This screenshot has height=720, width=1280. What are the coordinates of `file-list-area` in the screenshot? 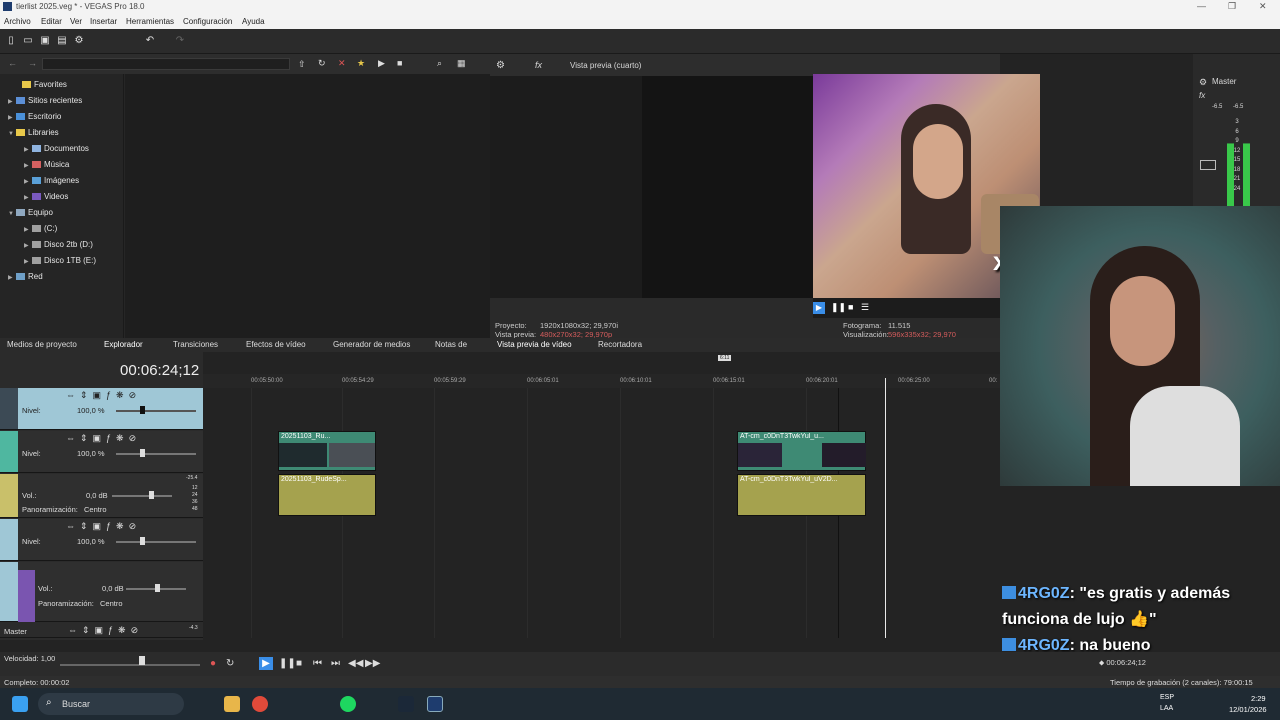 It's located at (307, 209).